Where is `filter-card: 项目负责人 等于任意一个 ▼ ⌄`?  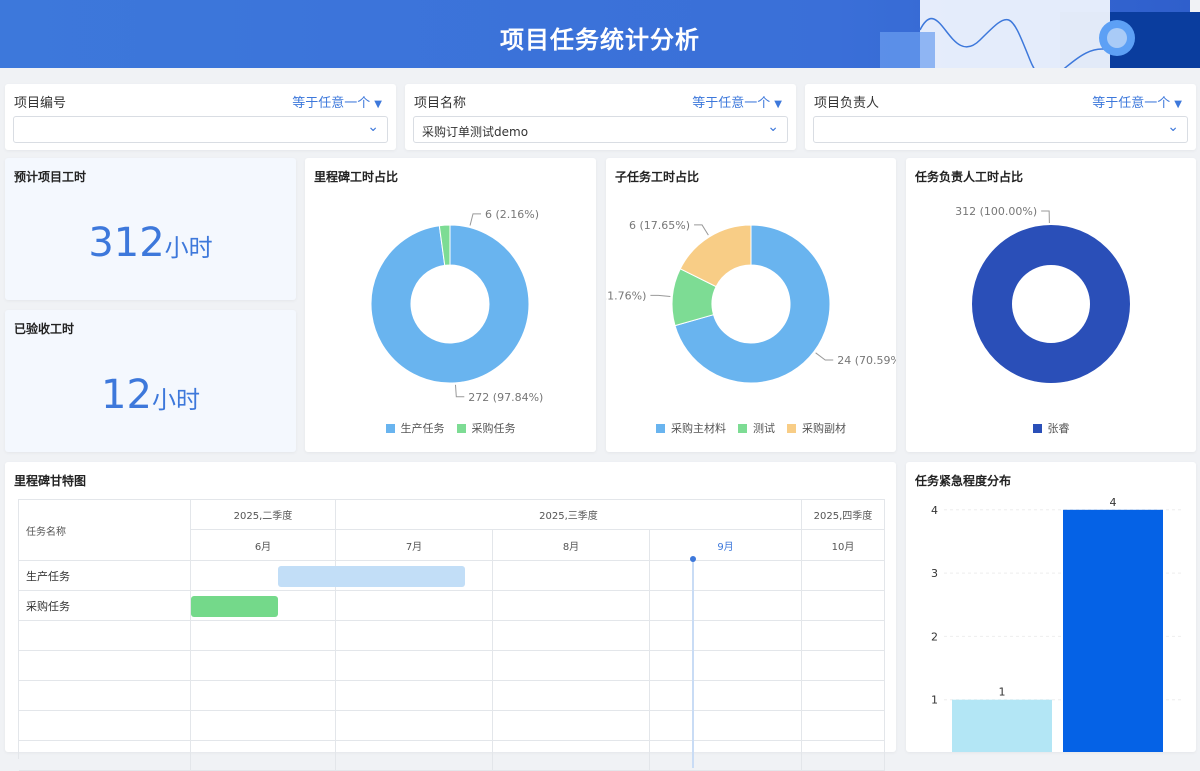
filter-card: 项目负责人 等于任意一个 ▼ ⌄ is located at coordinates (1000, 117).